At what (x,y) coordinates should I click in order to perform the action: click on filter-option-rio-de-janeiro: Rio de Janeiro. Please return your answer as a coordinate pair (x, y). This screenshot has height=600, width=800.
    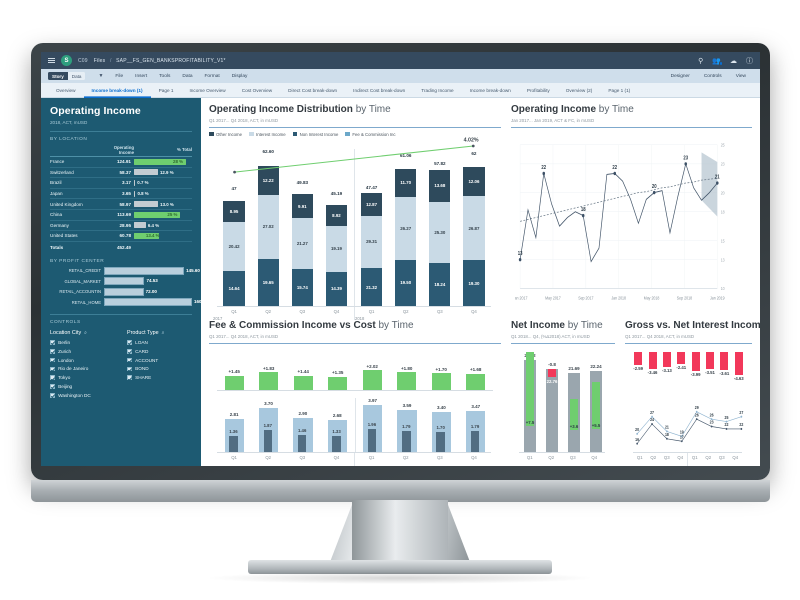
    Looking at the image, I should click on (82, 368).